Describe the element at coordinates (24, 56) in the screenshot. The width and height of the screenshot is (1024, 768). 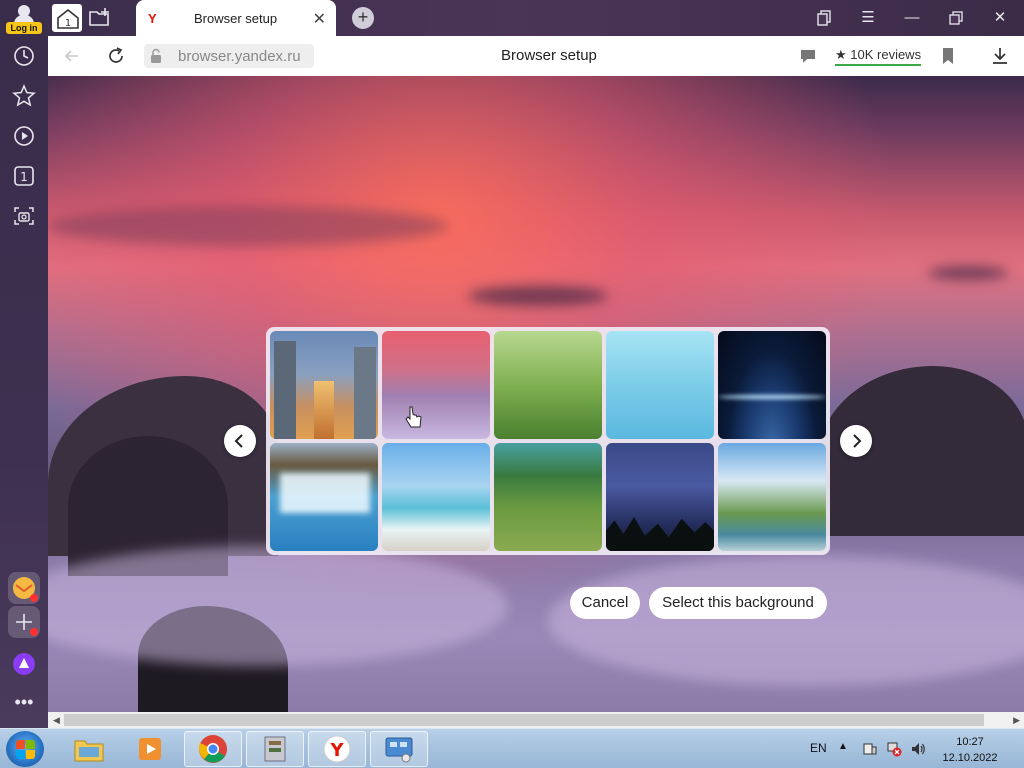
I see `history-button` at that location.